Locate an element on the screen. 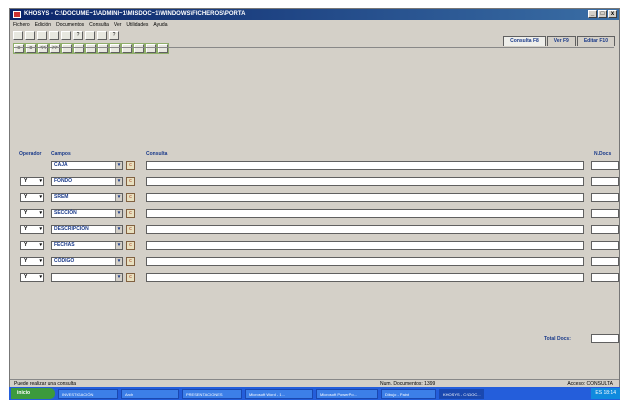  query-row: Y ▾ SECCIÓN ▾ c is located at coordinates (316, 214).